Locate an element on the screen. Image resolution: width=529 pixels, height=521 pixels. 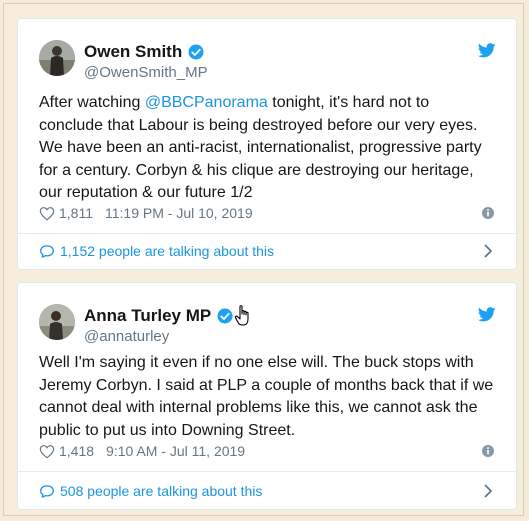
conversation-link: 508 people are talking about this is located at coordinates (150, 491).